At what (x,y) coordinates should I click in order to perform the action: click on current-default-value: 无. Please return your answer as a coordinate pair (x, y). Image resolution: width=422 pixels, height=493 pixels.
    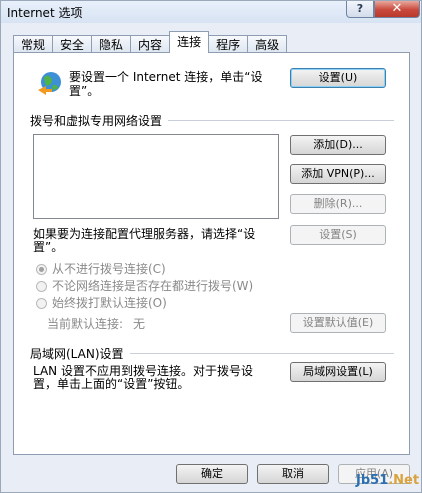
    Looking at the image, I should click on (139, 324).